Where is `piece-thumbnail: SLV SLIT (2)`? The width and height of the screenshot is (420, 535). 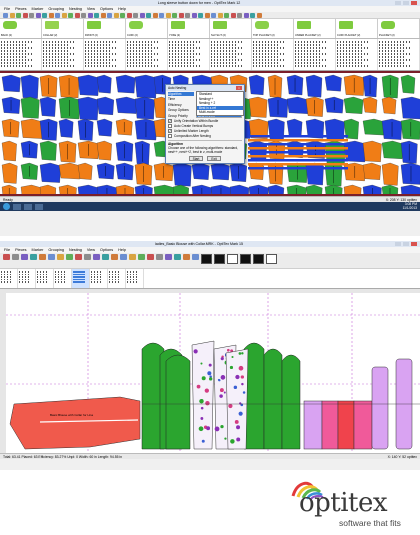
piece-thumbnail: SLV SLIT (2) is located at coordinates (231, 28).